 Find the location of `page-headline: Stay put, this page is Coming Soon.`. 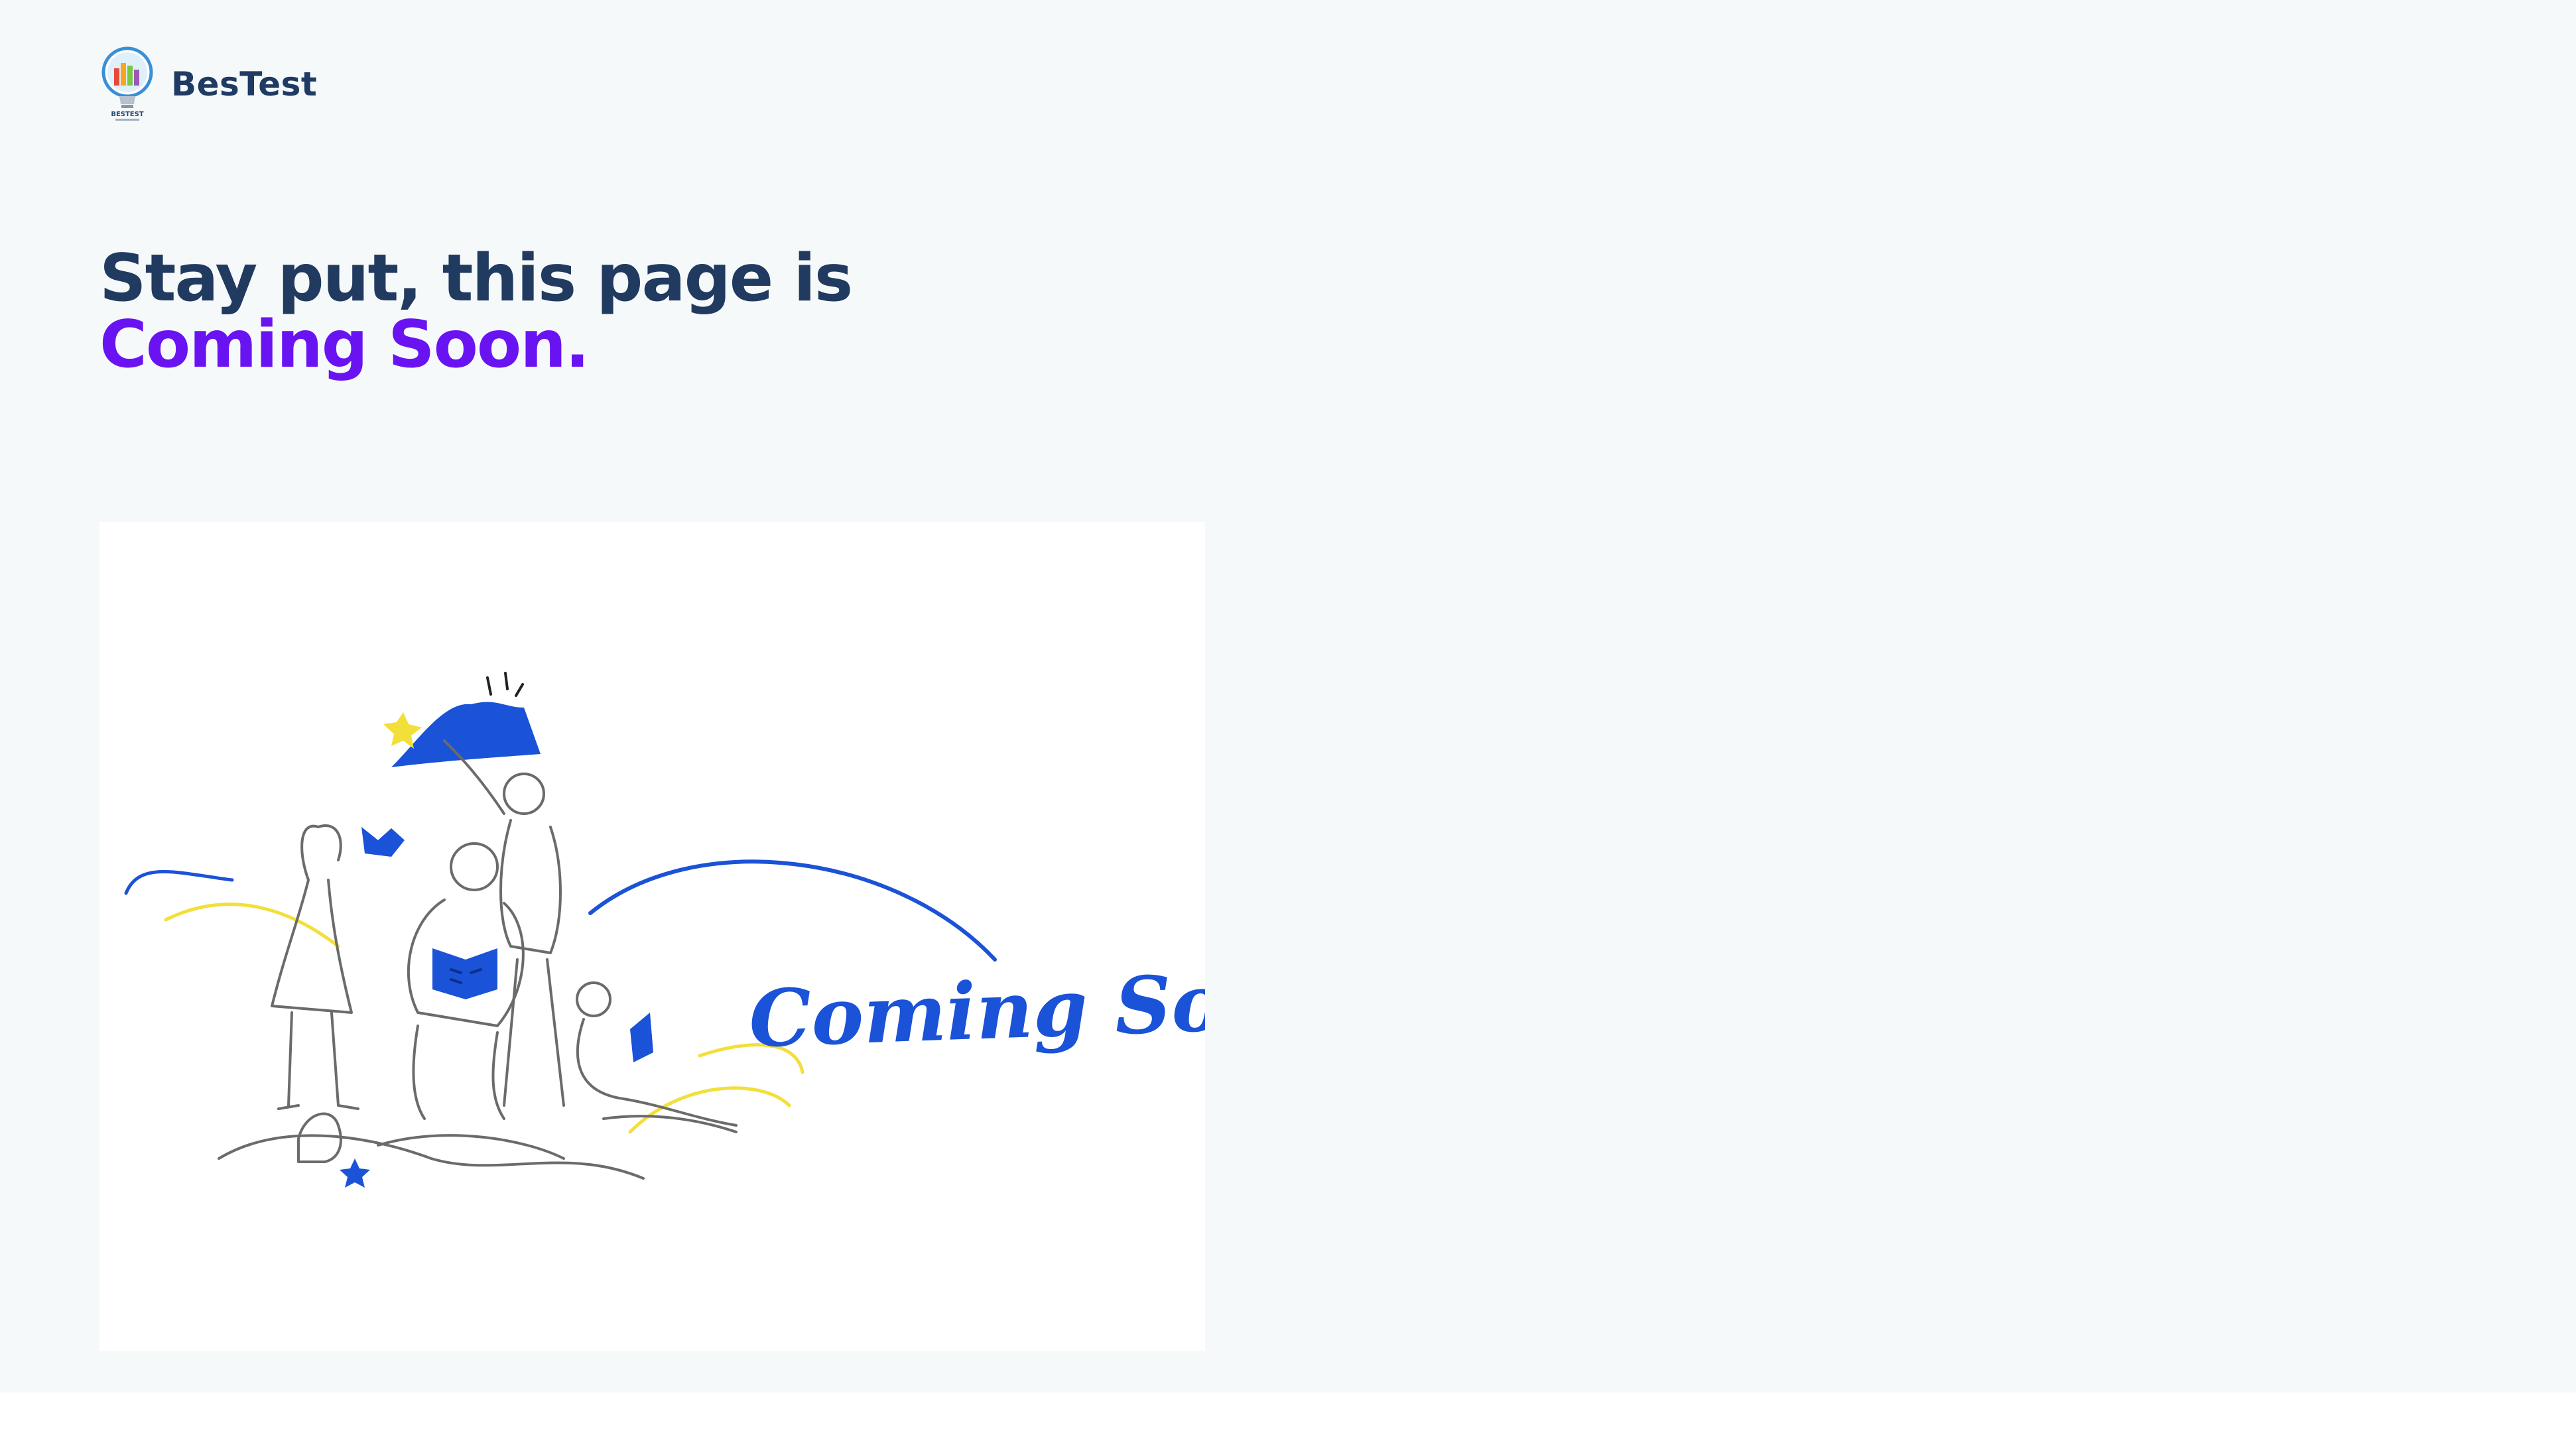

page-headline: Stay put, this page is Coming Soon. is located at coordinates (476, 312).